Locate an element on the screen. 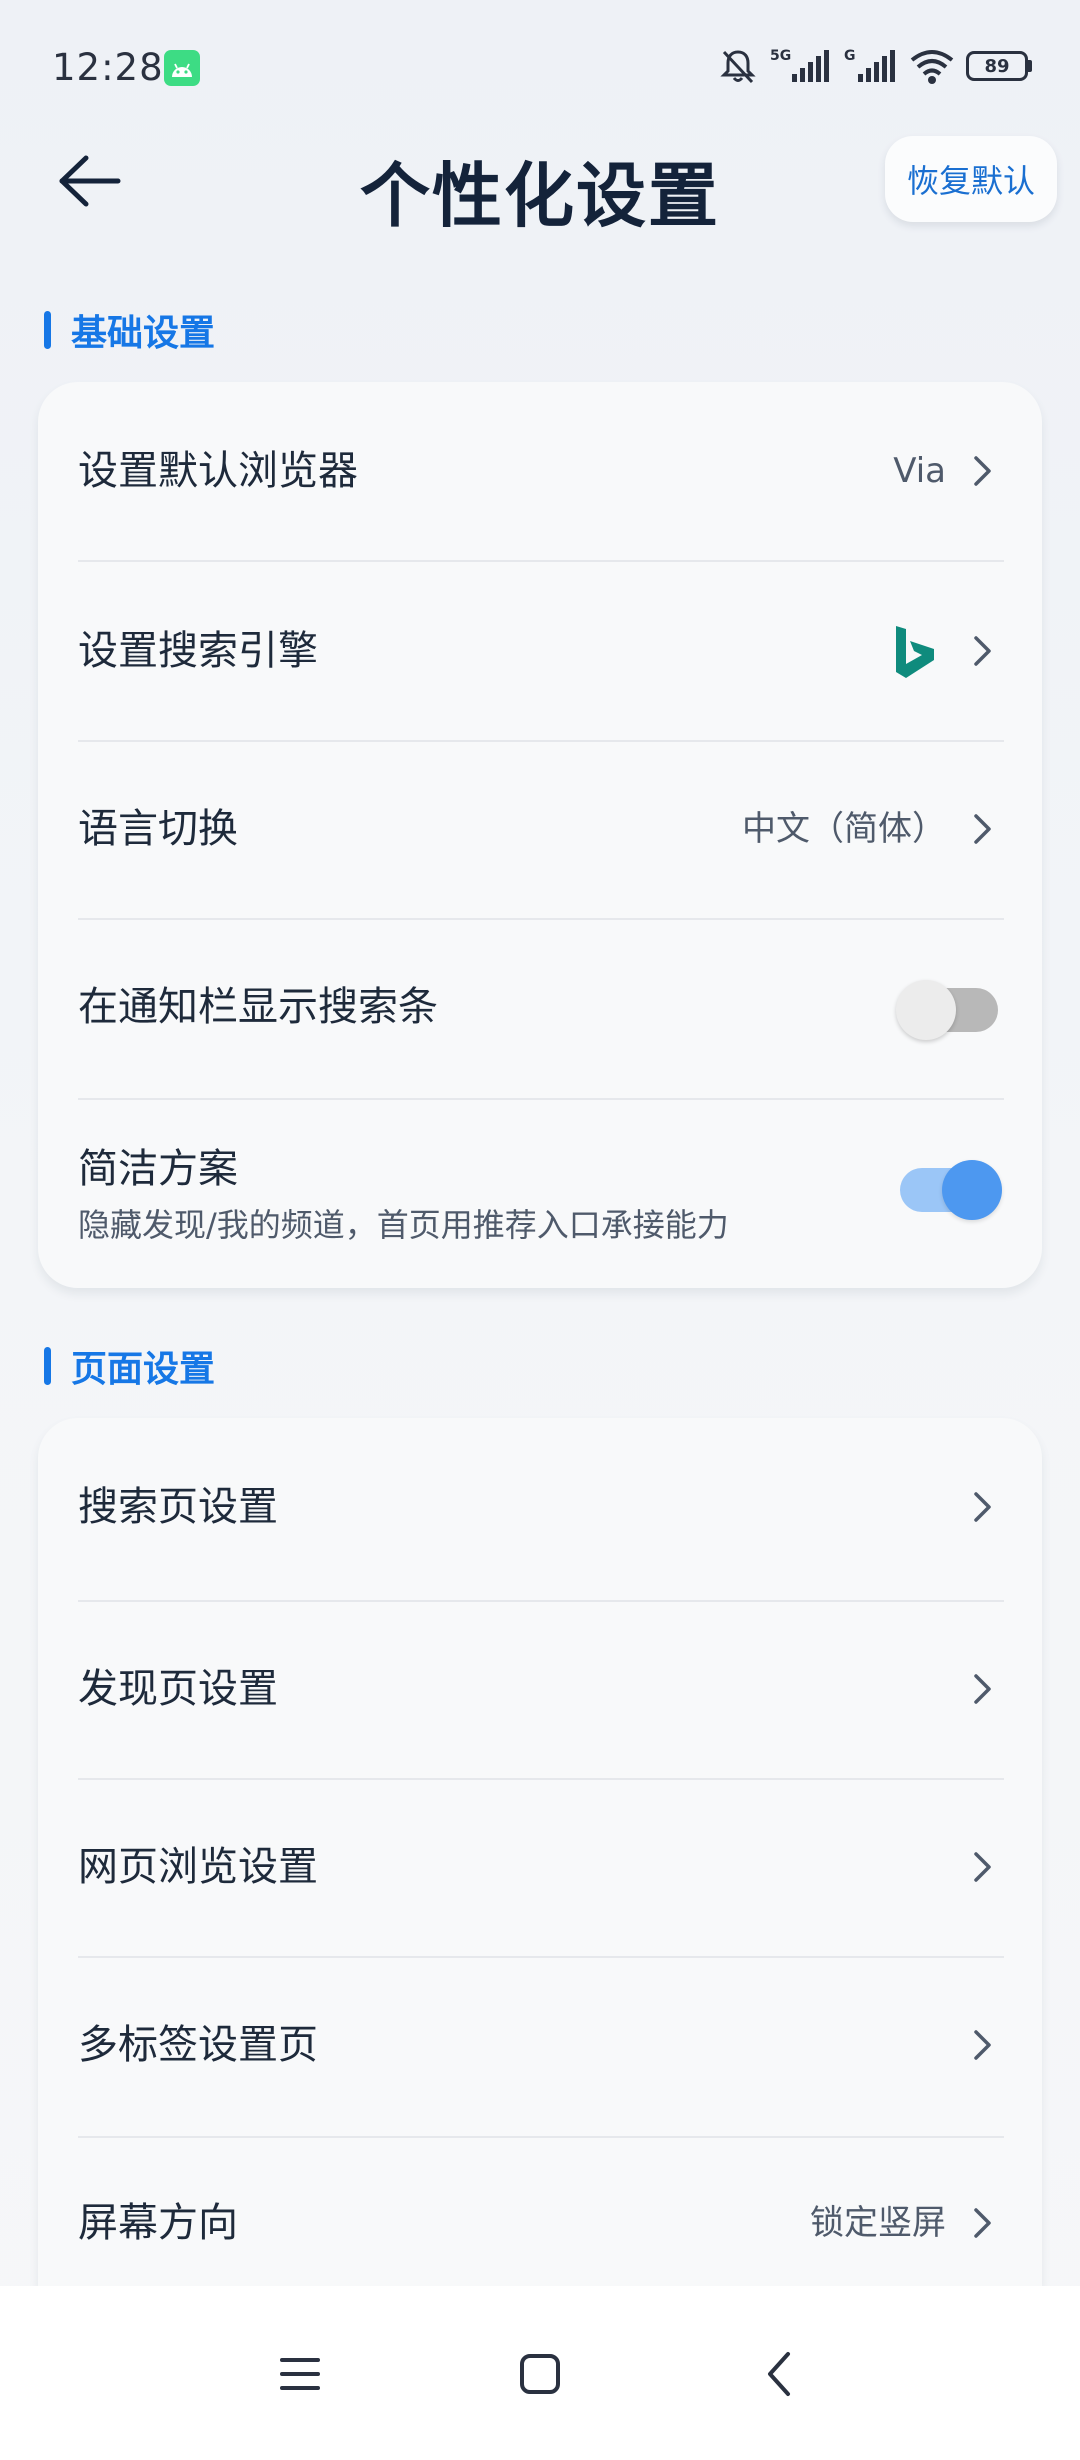 This screenshot has width=1080, height=2460. row-language: 语言切换 中文（简体） is located at coordinates (541, 829).